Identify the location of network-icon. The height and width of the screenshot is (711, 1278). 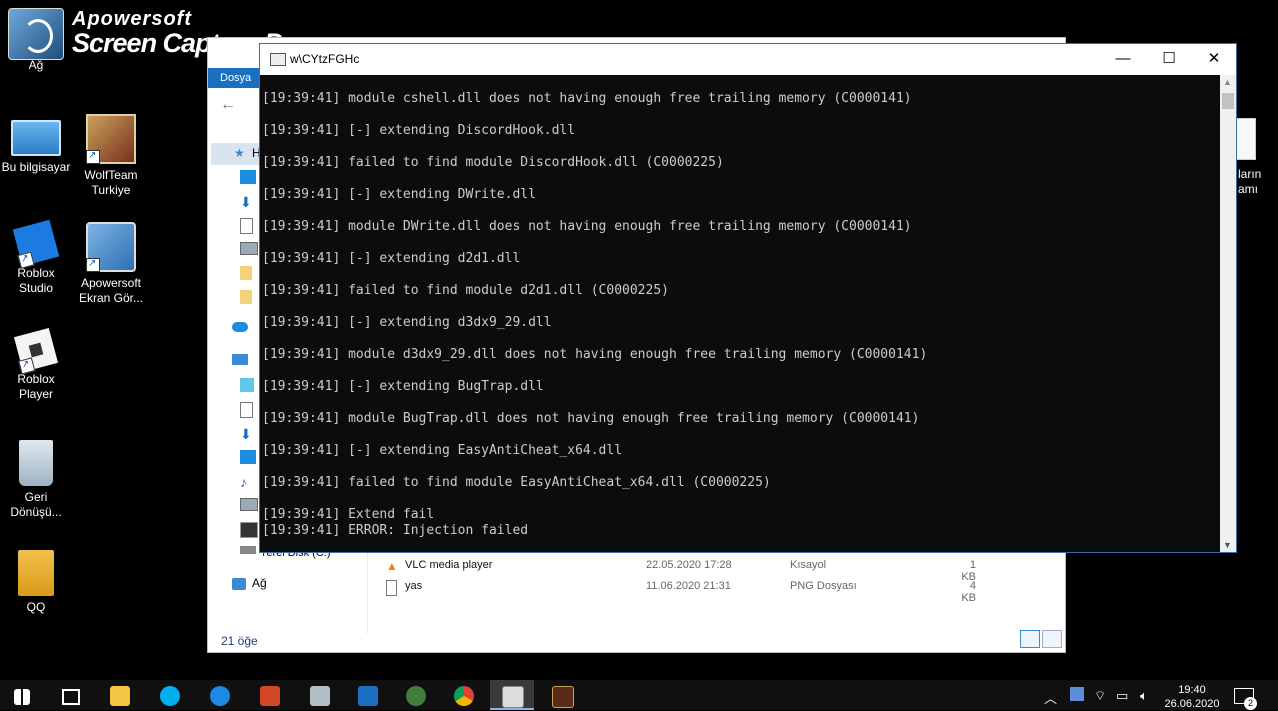
(239, 584).